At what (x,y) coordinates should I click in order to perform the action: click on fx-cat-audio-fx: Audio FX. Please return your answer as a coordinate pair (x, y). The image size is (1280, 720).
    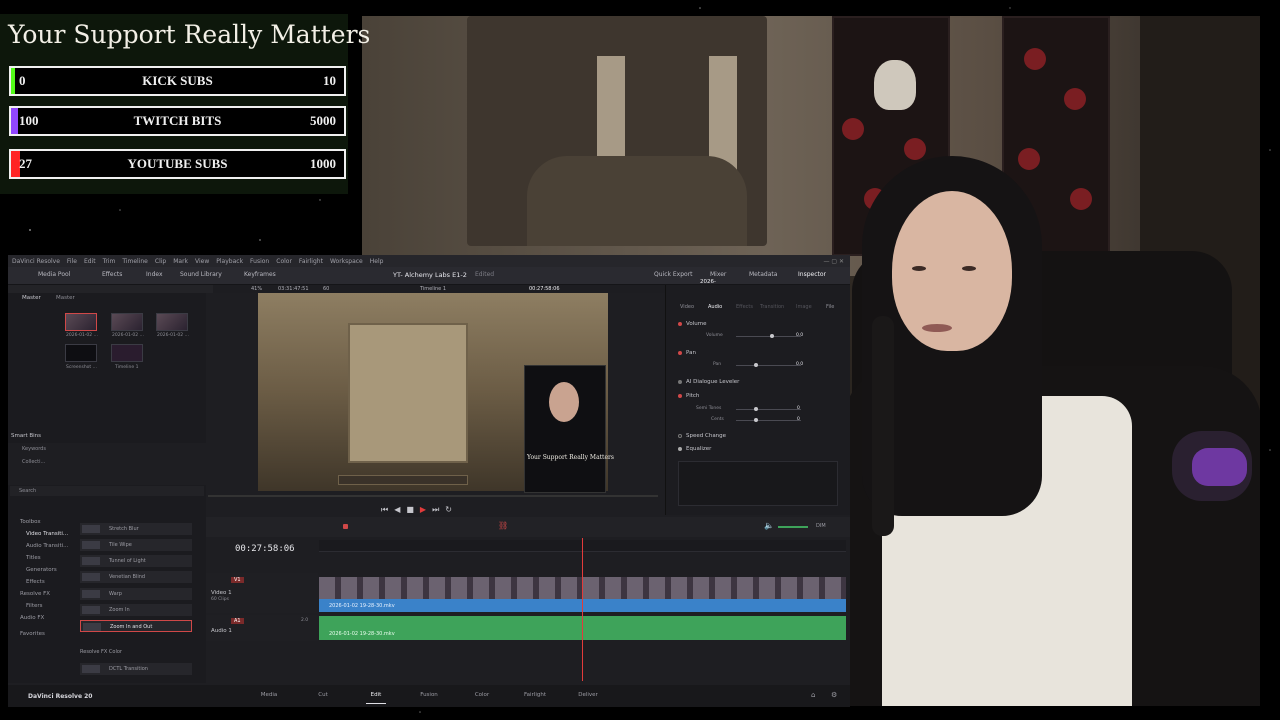
    Looking at the image, I should click on (32, 618).